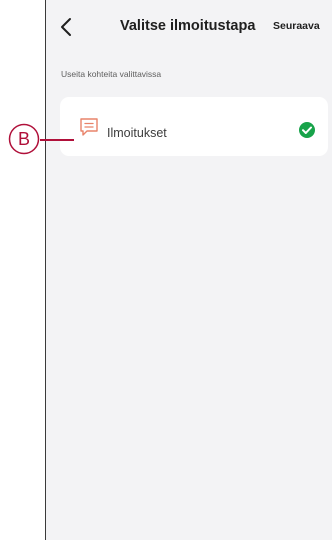 The image size is (332, 540). Describe the element at coordinates (89, 127) in the screenshot. I see `message-icon` at that location.